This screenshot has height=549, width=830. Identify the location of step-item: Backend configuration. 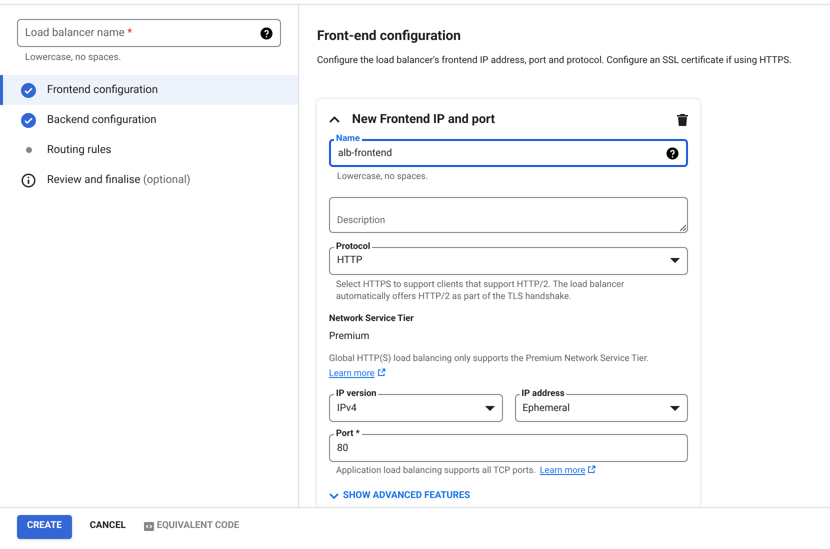
(149, 120).